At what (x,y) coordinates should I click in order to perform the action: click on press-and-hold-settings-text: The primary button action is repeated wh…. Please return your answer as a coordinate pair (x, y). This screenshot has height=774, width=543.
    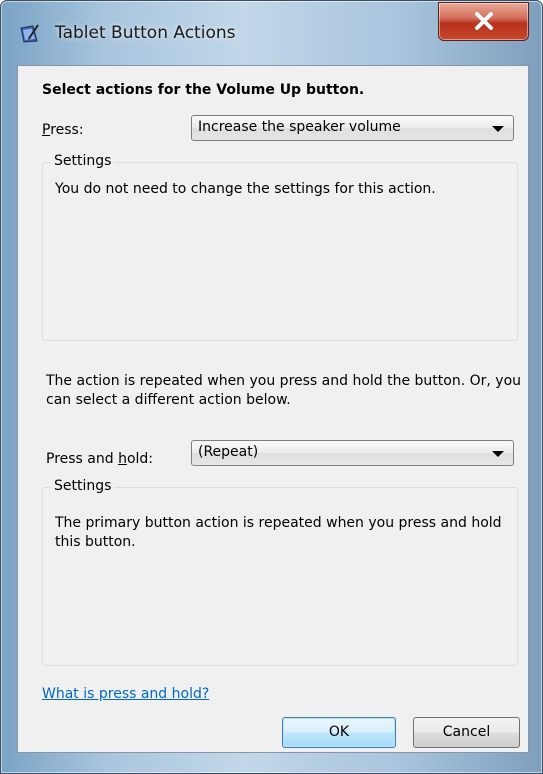
    Looking at the image, I should click on (278, 532).